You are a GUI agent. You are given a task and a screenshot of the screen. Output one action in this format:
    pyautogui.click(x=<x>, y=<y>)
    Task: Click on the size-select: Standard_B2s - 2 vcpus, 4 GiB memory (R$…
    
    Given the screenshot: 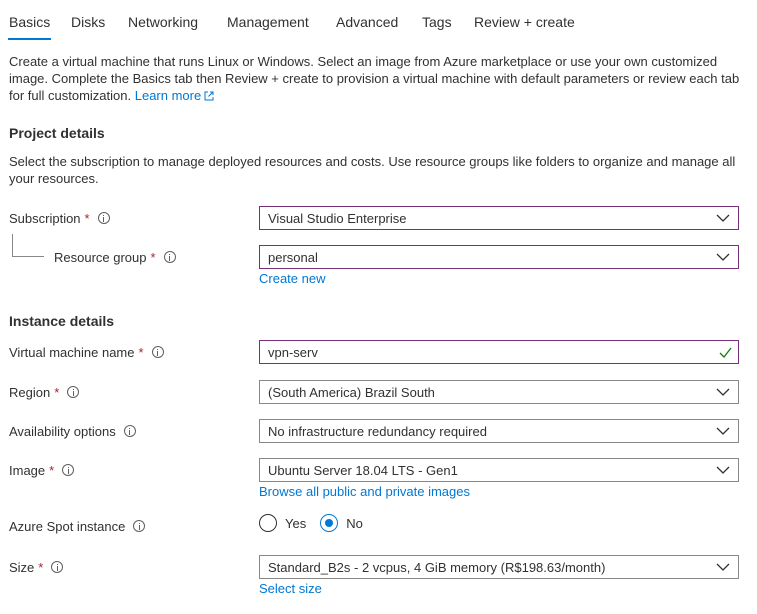 What is the action you would take?
    pyautogui.click(x=499, y=567)
    